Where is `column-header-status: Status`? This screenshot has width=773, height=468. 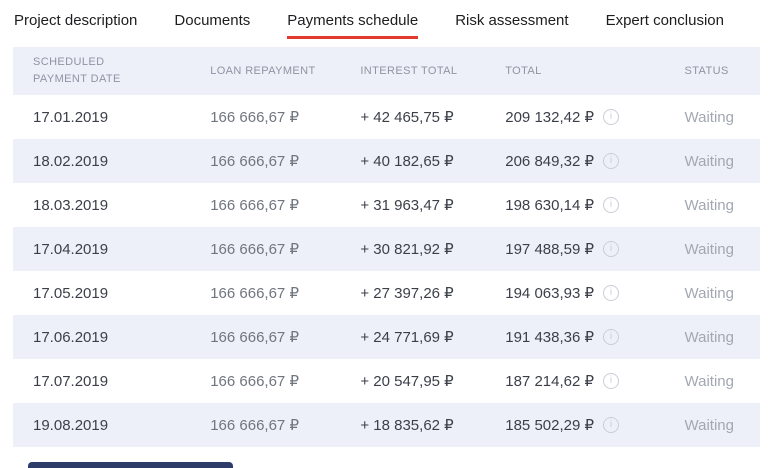
column-header-status: Status is located at coordinates (706, 71).